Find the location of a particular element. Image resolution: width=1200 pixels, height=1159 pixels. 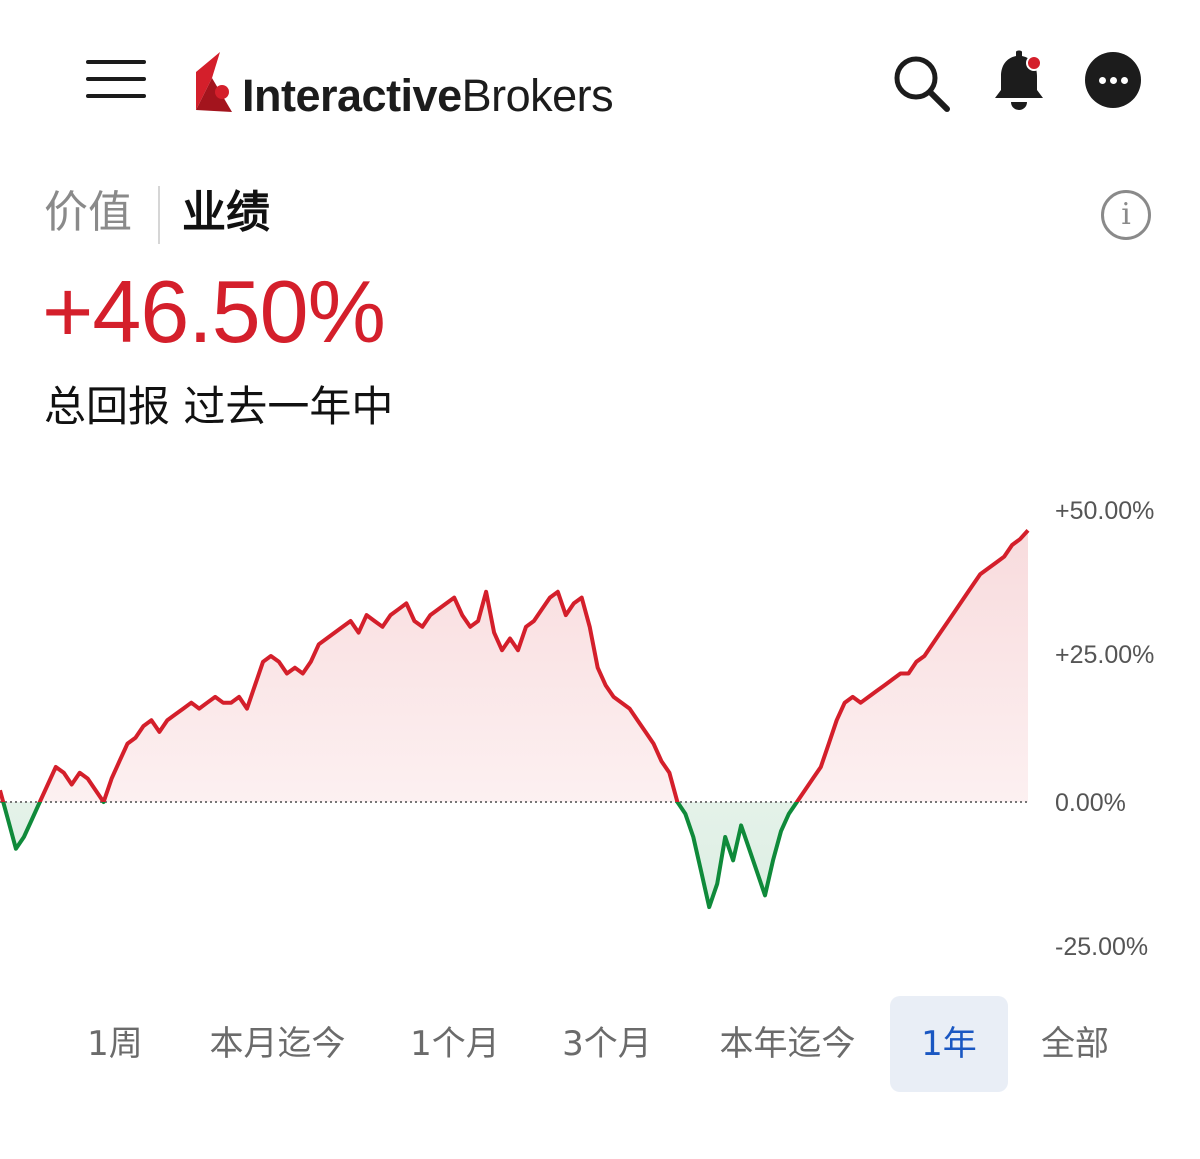

range-1-week: 1周 is located at coordinates (115, 1044).